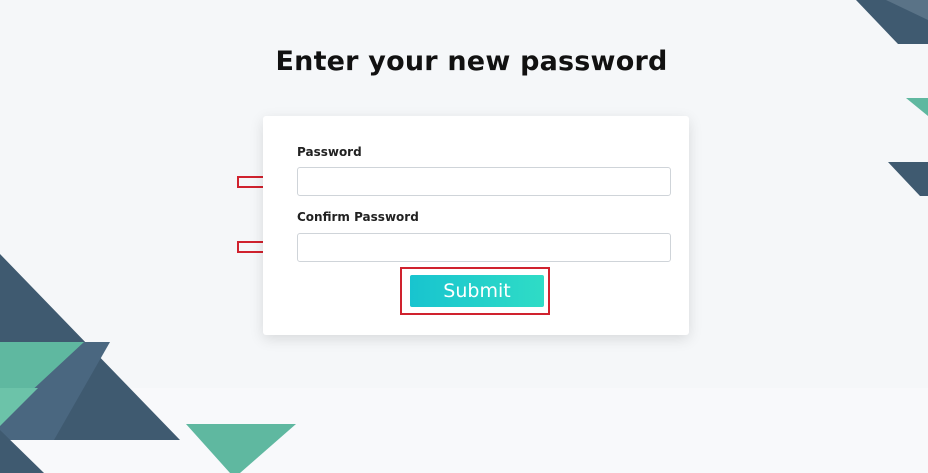  I want to click on password-input, so click(484, 181).